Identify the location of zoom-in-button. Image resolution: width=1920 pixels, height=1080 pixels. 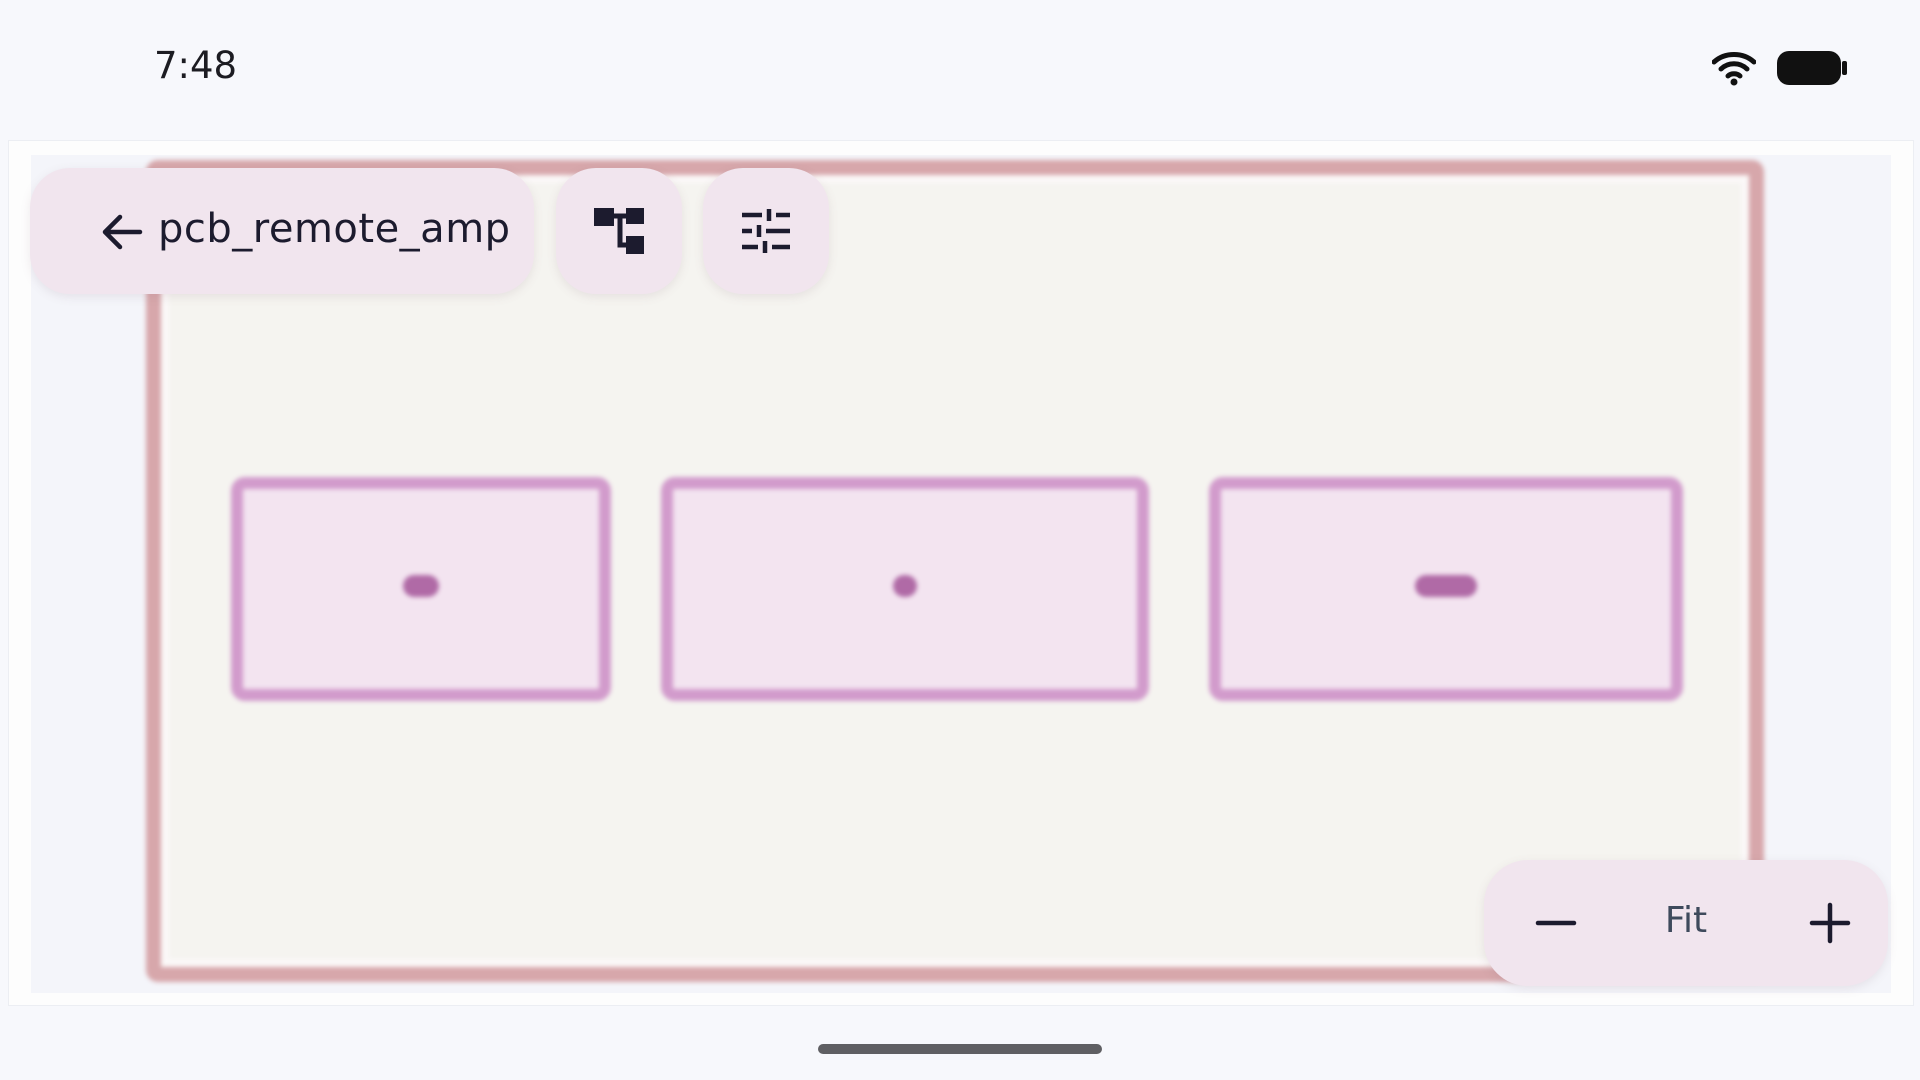
(1830, 923).